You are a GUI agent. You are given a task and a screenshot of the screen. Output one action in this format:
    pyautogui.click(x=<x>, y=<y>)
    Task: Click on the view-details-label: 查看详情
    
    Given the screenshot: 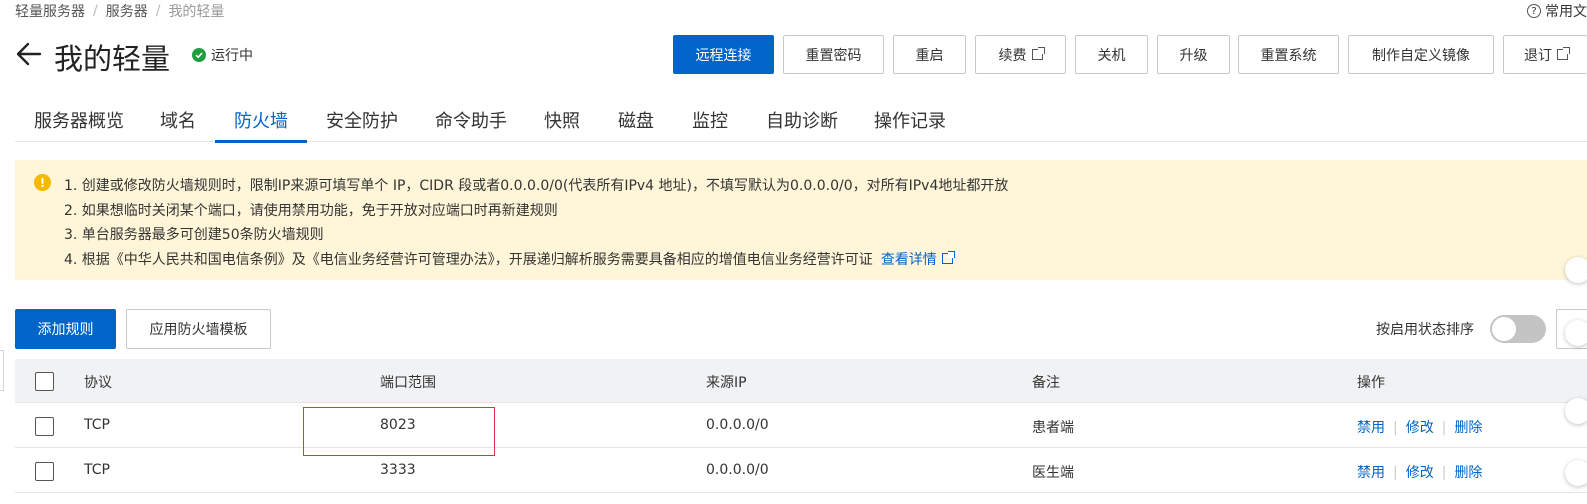 What is the action you would take?
    pyautogui.click(x=908, y=260)
    